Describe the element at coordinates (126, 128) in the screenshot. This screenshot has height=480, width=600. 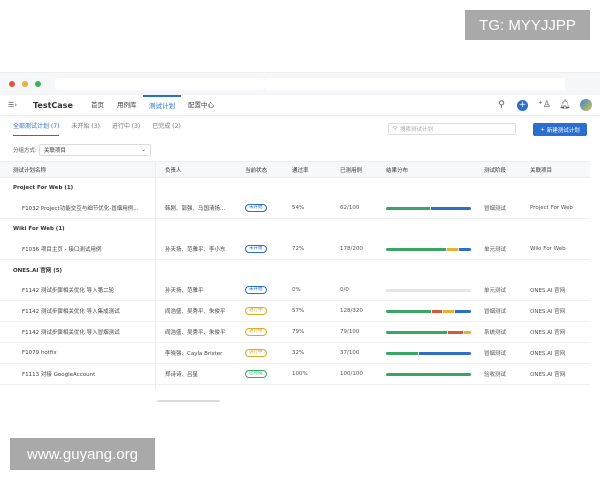
I see `tab-2: 进行中 (3)` at that location.